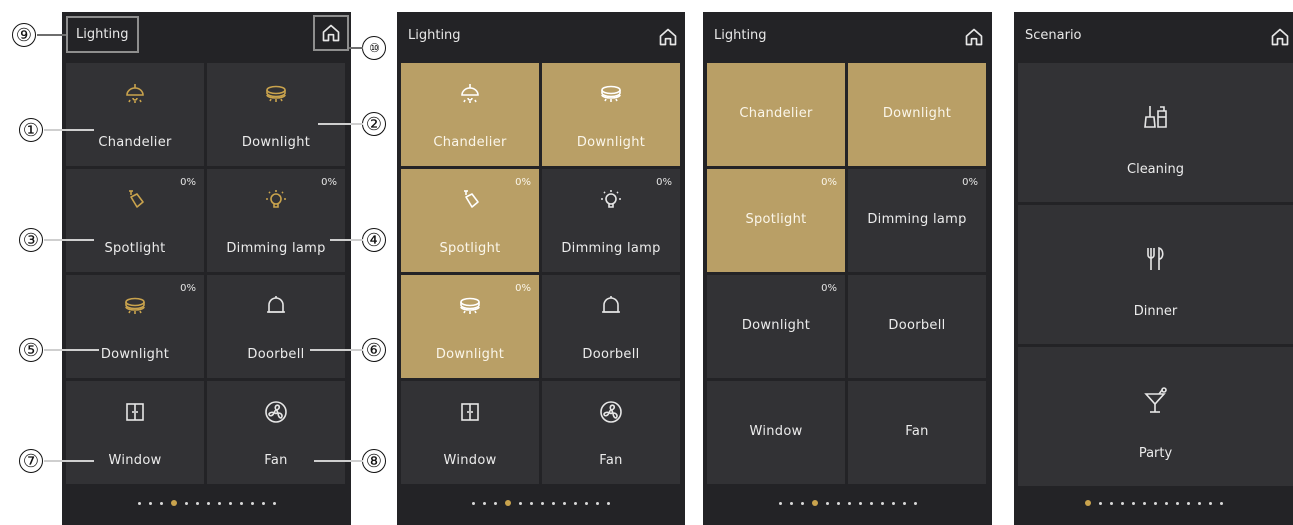 This screenshot has height=525, width=1293. Describe the element at coordinates (829, 288) in the screenshot. I see `level-percent: 0%` at that location.